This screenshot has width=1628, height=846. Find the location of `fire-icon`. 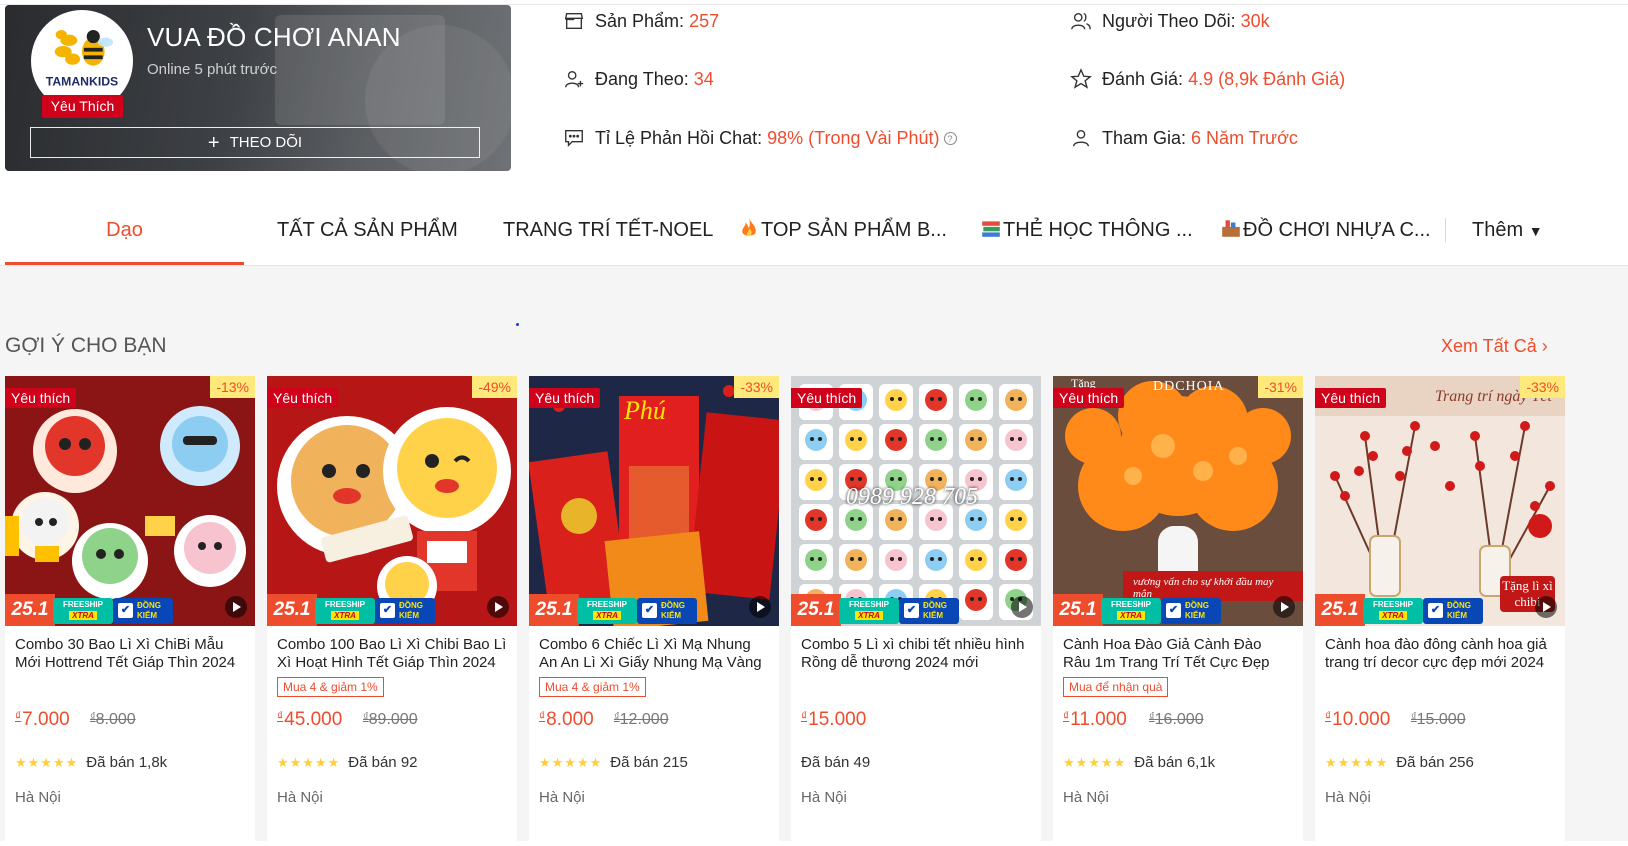

fire-icon is located at coordinates (749, 227).